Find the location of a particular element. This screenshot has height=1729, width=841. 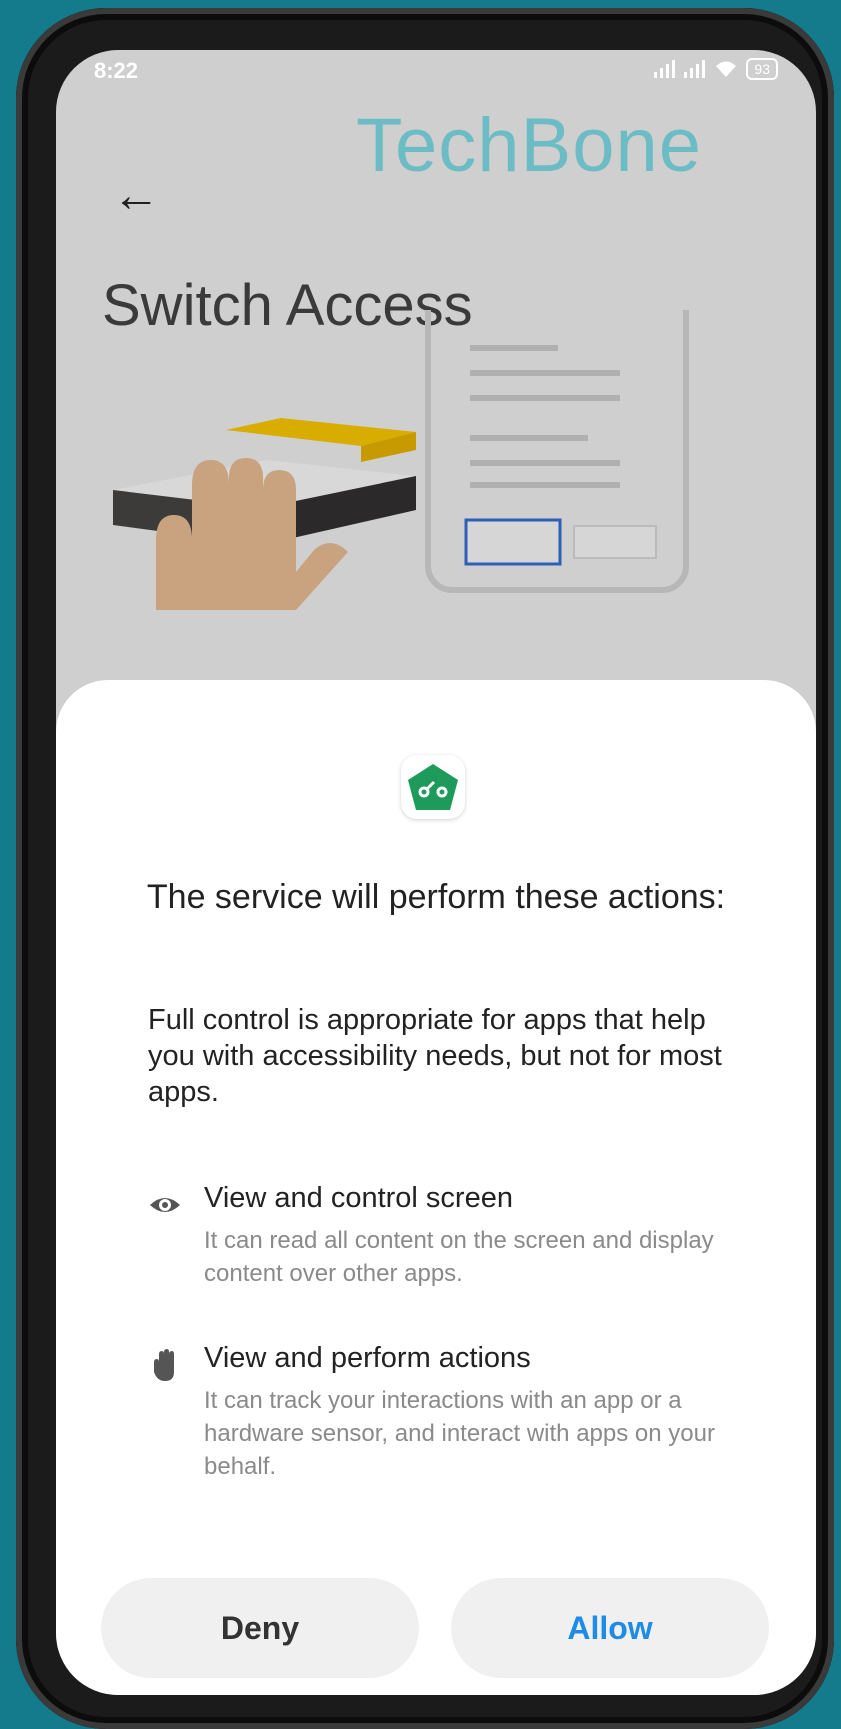

hand-icon is located at coordinates (164, 1365).